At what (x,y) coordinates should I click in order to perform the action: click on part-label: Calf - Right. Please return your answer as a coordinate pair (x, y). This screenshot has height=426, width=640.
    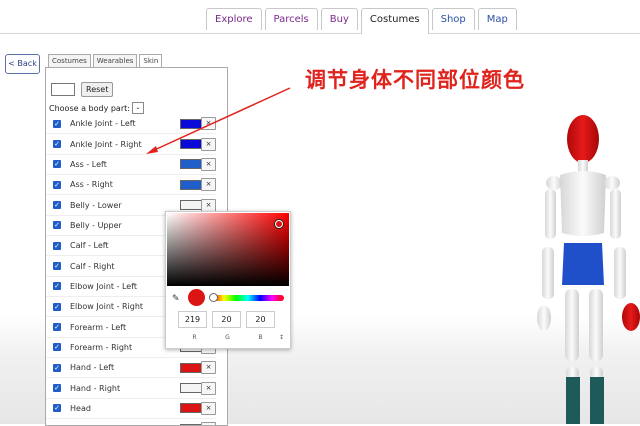
    Looking at the image, I should click on (92, 266).